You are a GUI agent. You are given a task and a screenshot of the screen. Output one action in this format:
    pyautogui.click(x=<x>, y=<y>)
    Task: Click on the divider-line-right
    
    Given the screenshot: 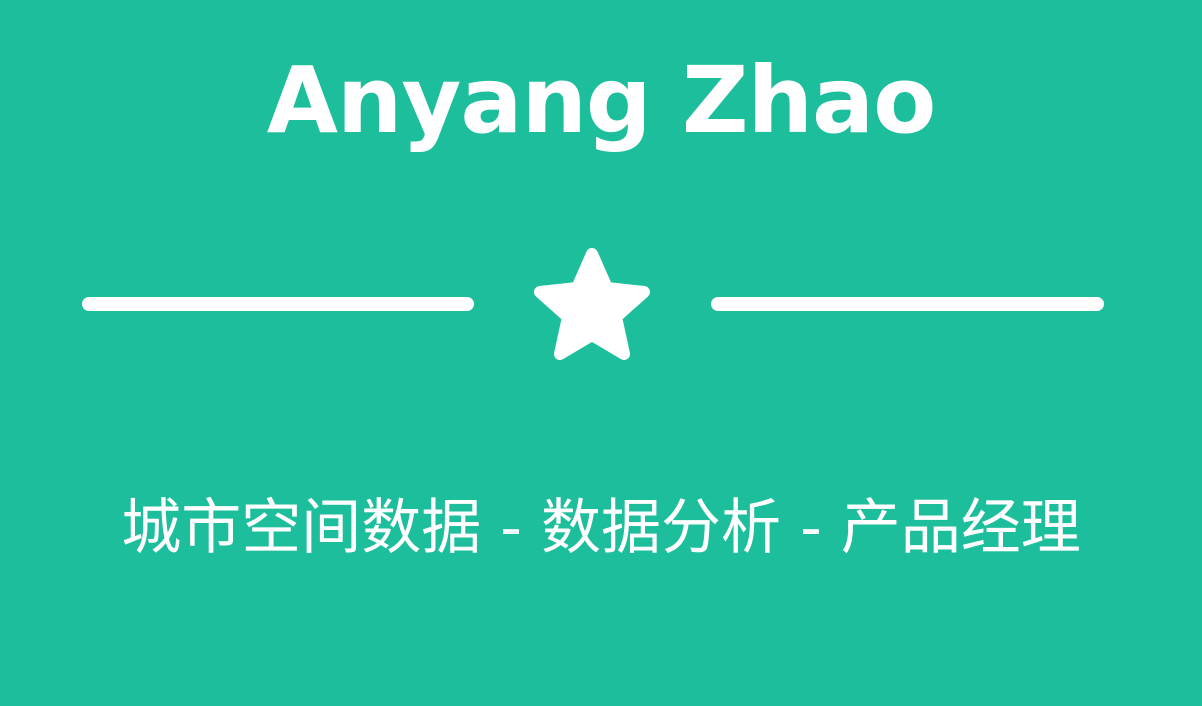 What is the action you would take?
    pyautogui.click(x=907, y=304)
    